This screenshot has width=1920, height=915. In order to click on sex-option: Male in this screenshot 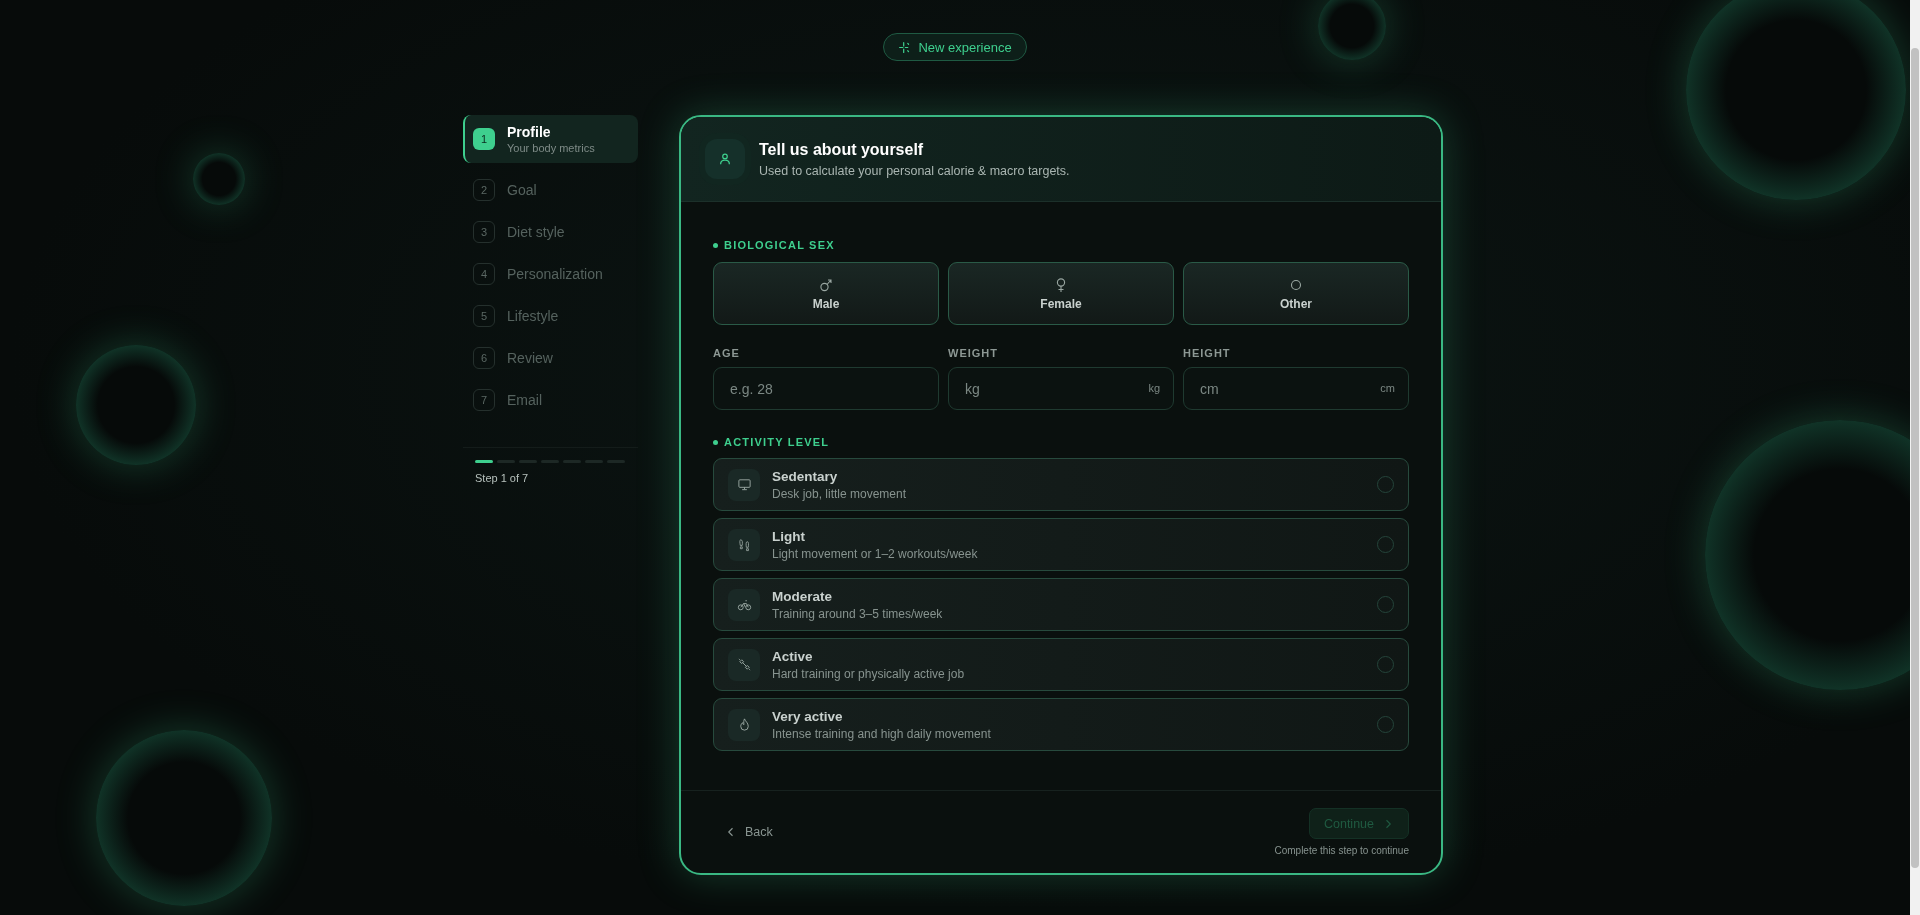, I will do `click(826, 293)`.